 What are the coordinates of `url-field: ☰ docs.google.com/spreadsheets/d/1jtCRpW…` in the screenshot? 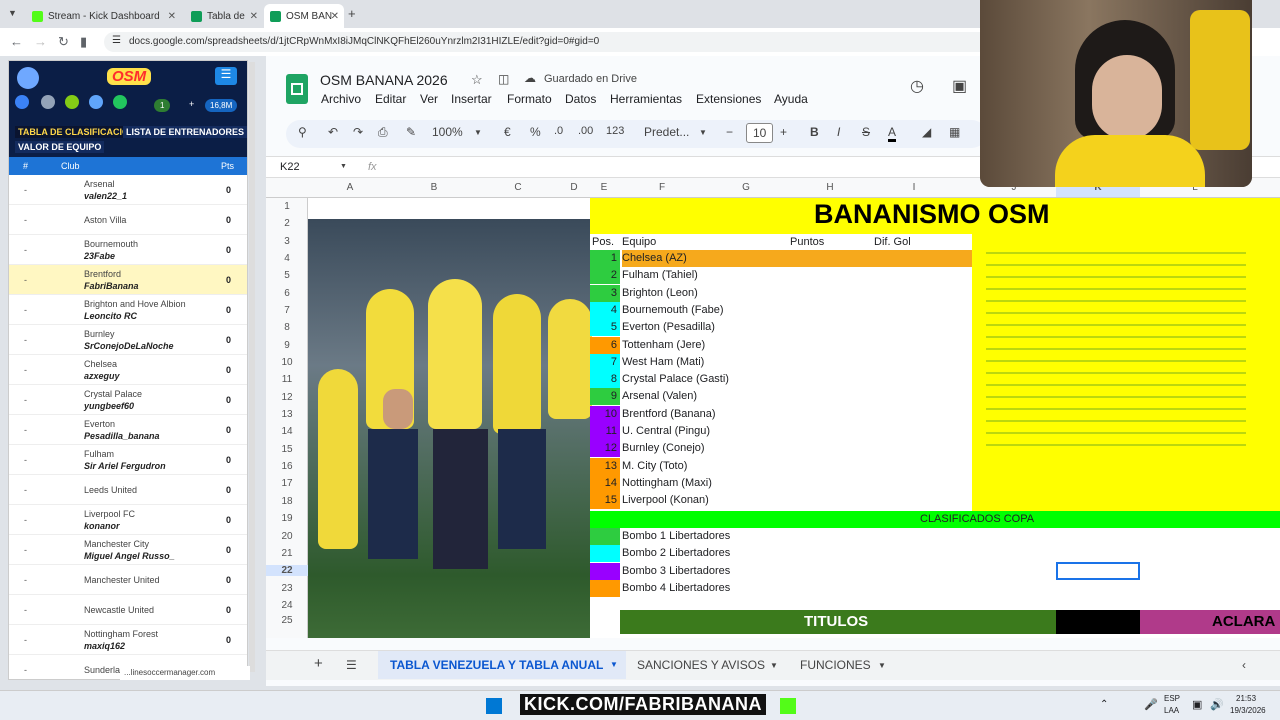 It's located at (554, 42).